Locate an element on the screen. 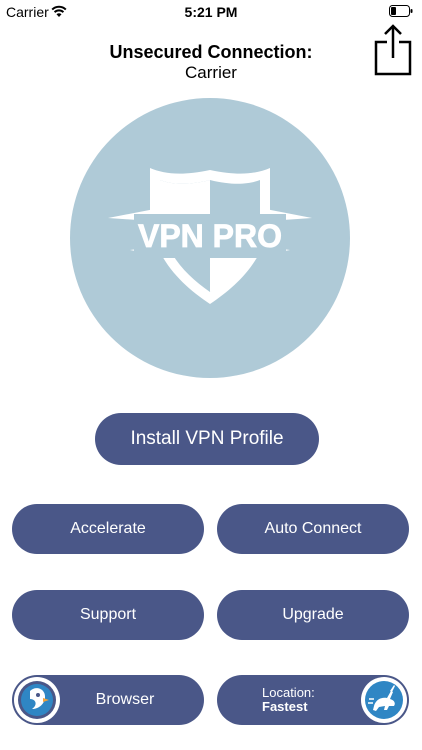 Image resolution: width=422 pixels, height=750 pixels. status-bar: Carrier 5:21 PM is located at coordinates (211, 13).